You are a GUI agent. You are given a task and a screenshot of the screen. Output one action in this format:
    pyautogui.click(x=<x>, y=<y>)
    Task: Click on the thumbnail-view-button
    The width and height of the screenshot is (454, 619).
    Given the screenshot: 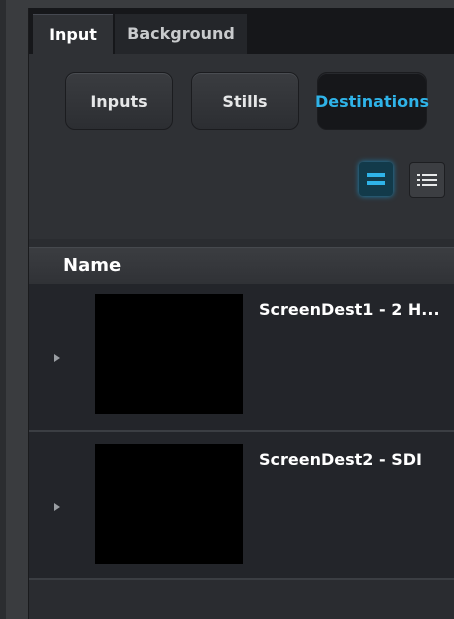 What is the action you would take?
    pyautogui.click(x=376, y=179)
    